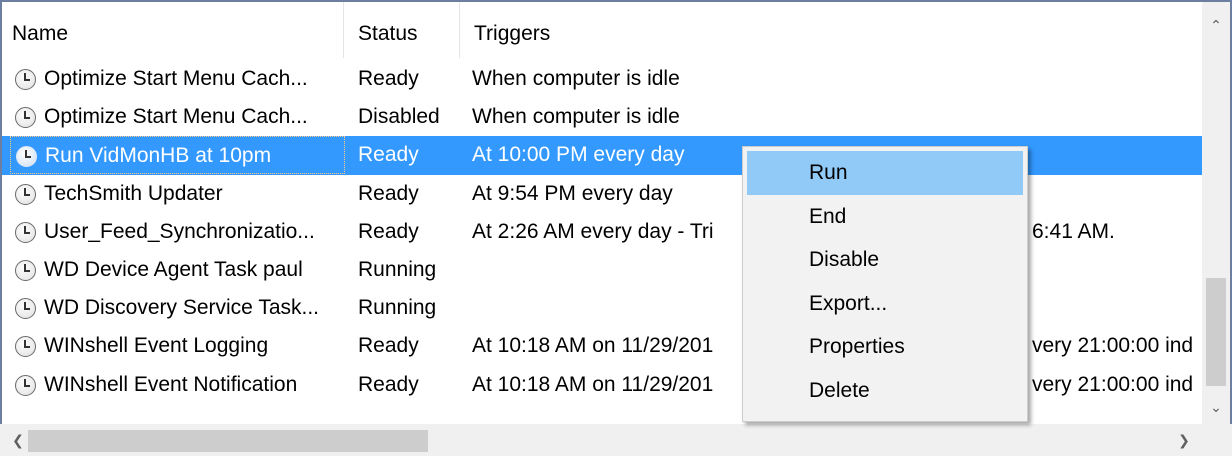  What do you see at coordinates (173, 269) in the screenshot?
I see `task-name: WD Device Agent Task paul` at bounding box center [173, 269].